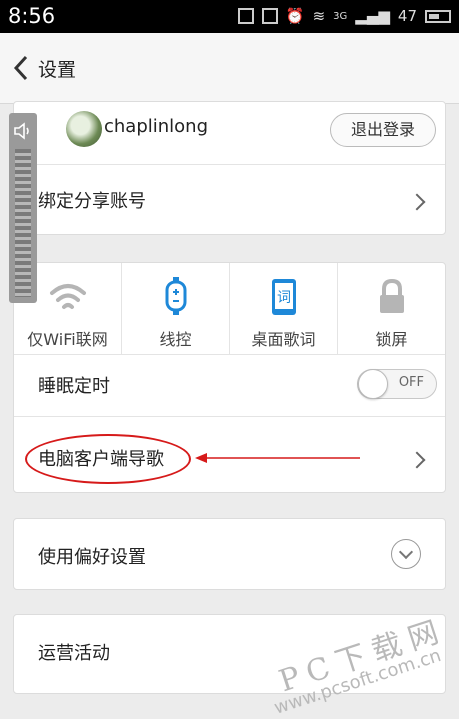 The width and height of the screenshot is (459, 719). I want to click on back-arrow-icon, so click(21, 68).